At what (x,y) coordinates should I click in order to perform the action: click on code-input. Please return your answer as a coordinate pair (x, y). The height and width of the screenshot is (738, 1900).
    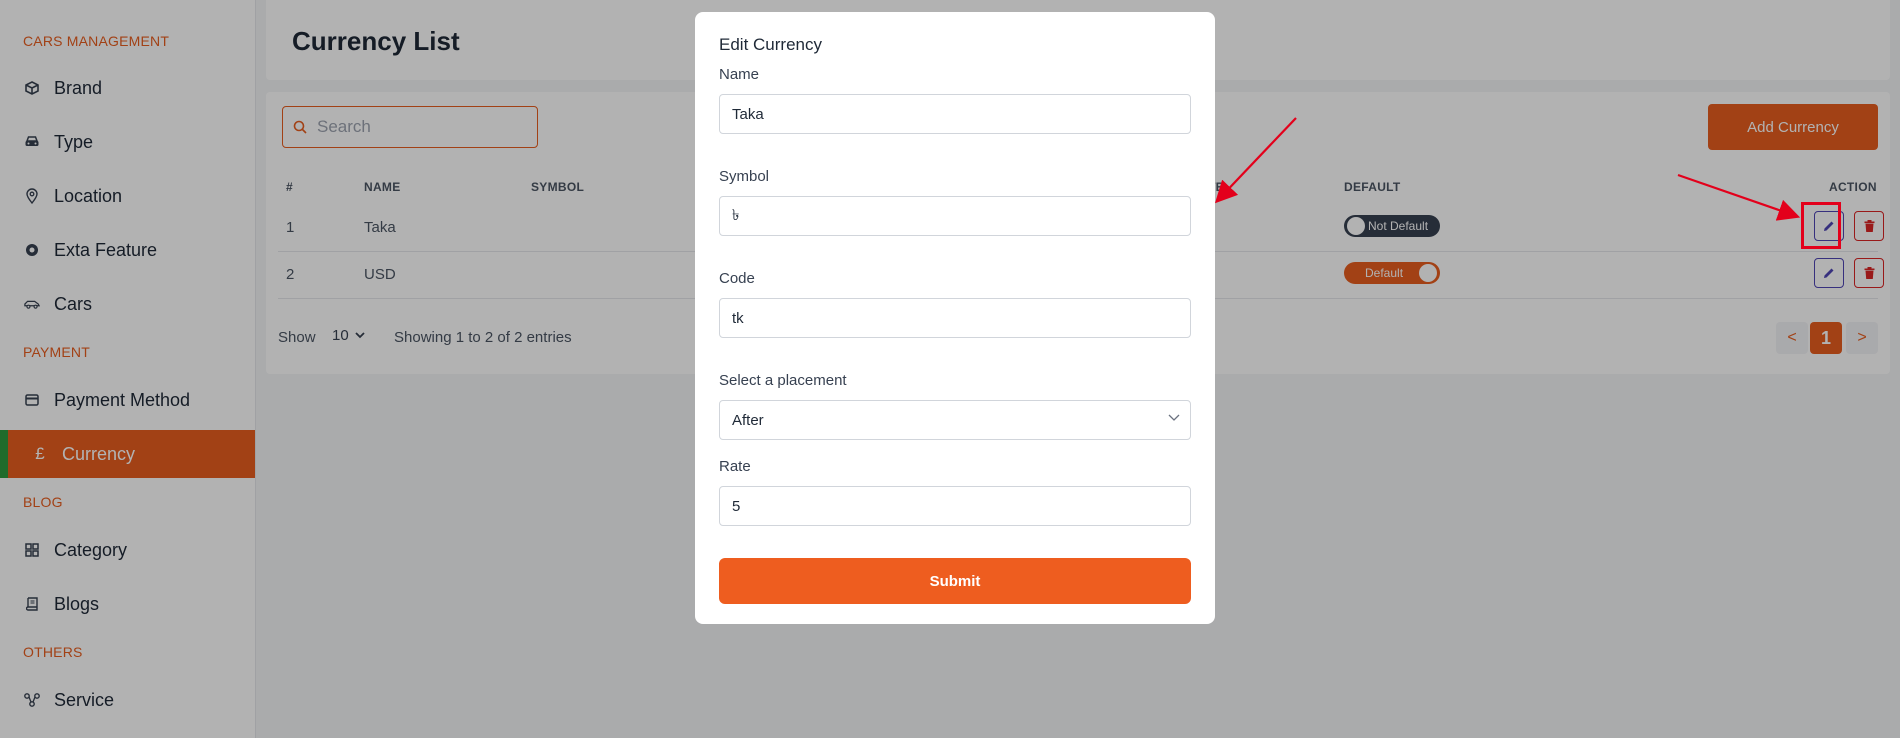
    Looking at the image, I should click on (955, 318).